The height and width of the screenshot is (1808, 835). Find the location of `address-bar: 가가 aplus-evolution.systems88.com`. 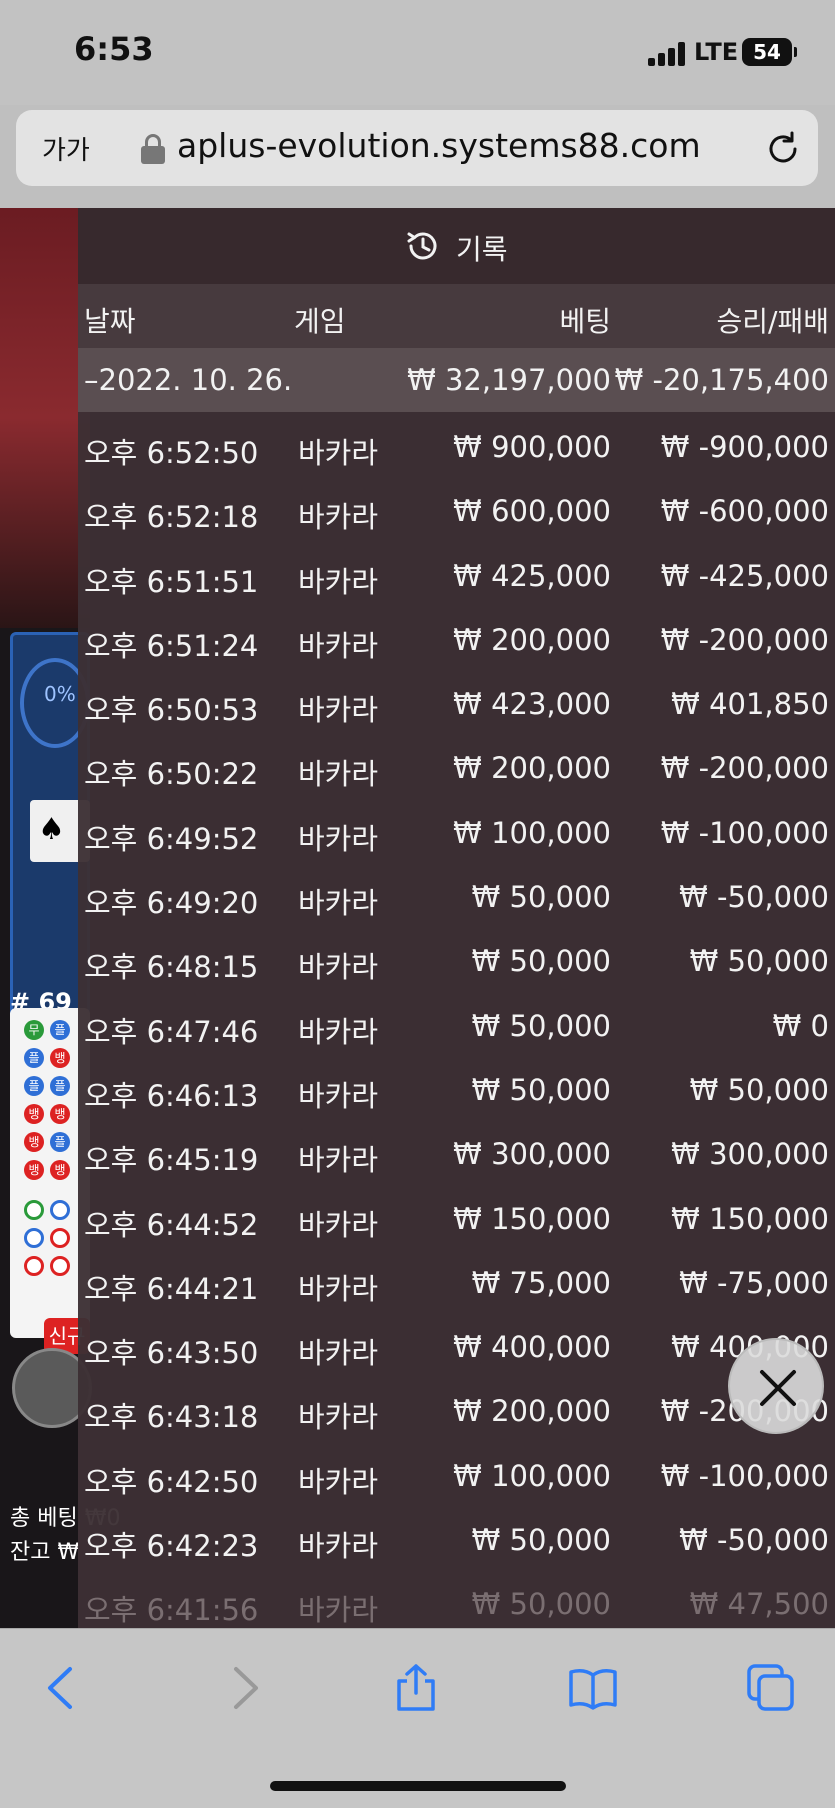

address-bar: 가가 aplus-evolution.systems88.com is located at coordinates (417, 148).